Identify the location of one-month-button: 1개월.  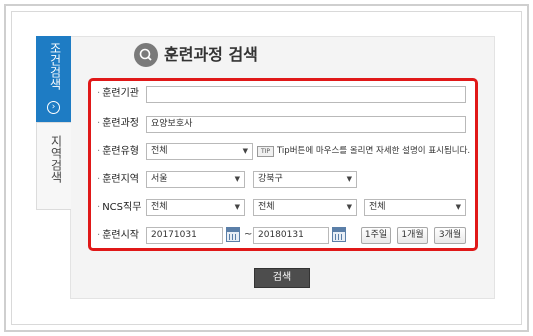
(412, 235).